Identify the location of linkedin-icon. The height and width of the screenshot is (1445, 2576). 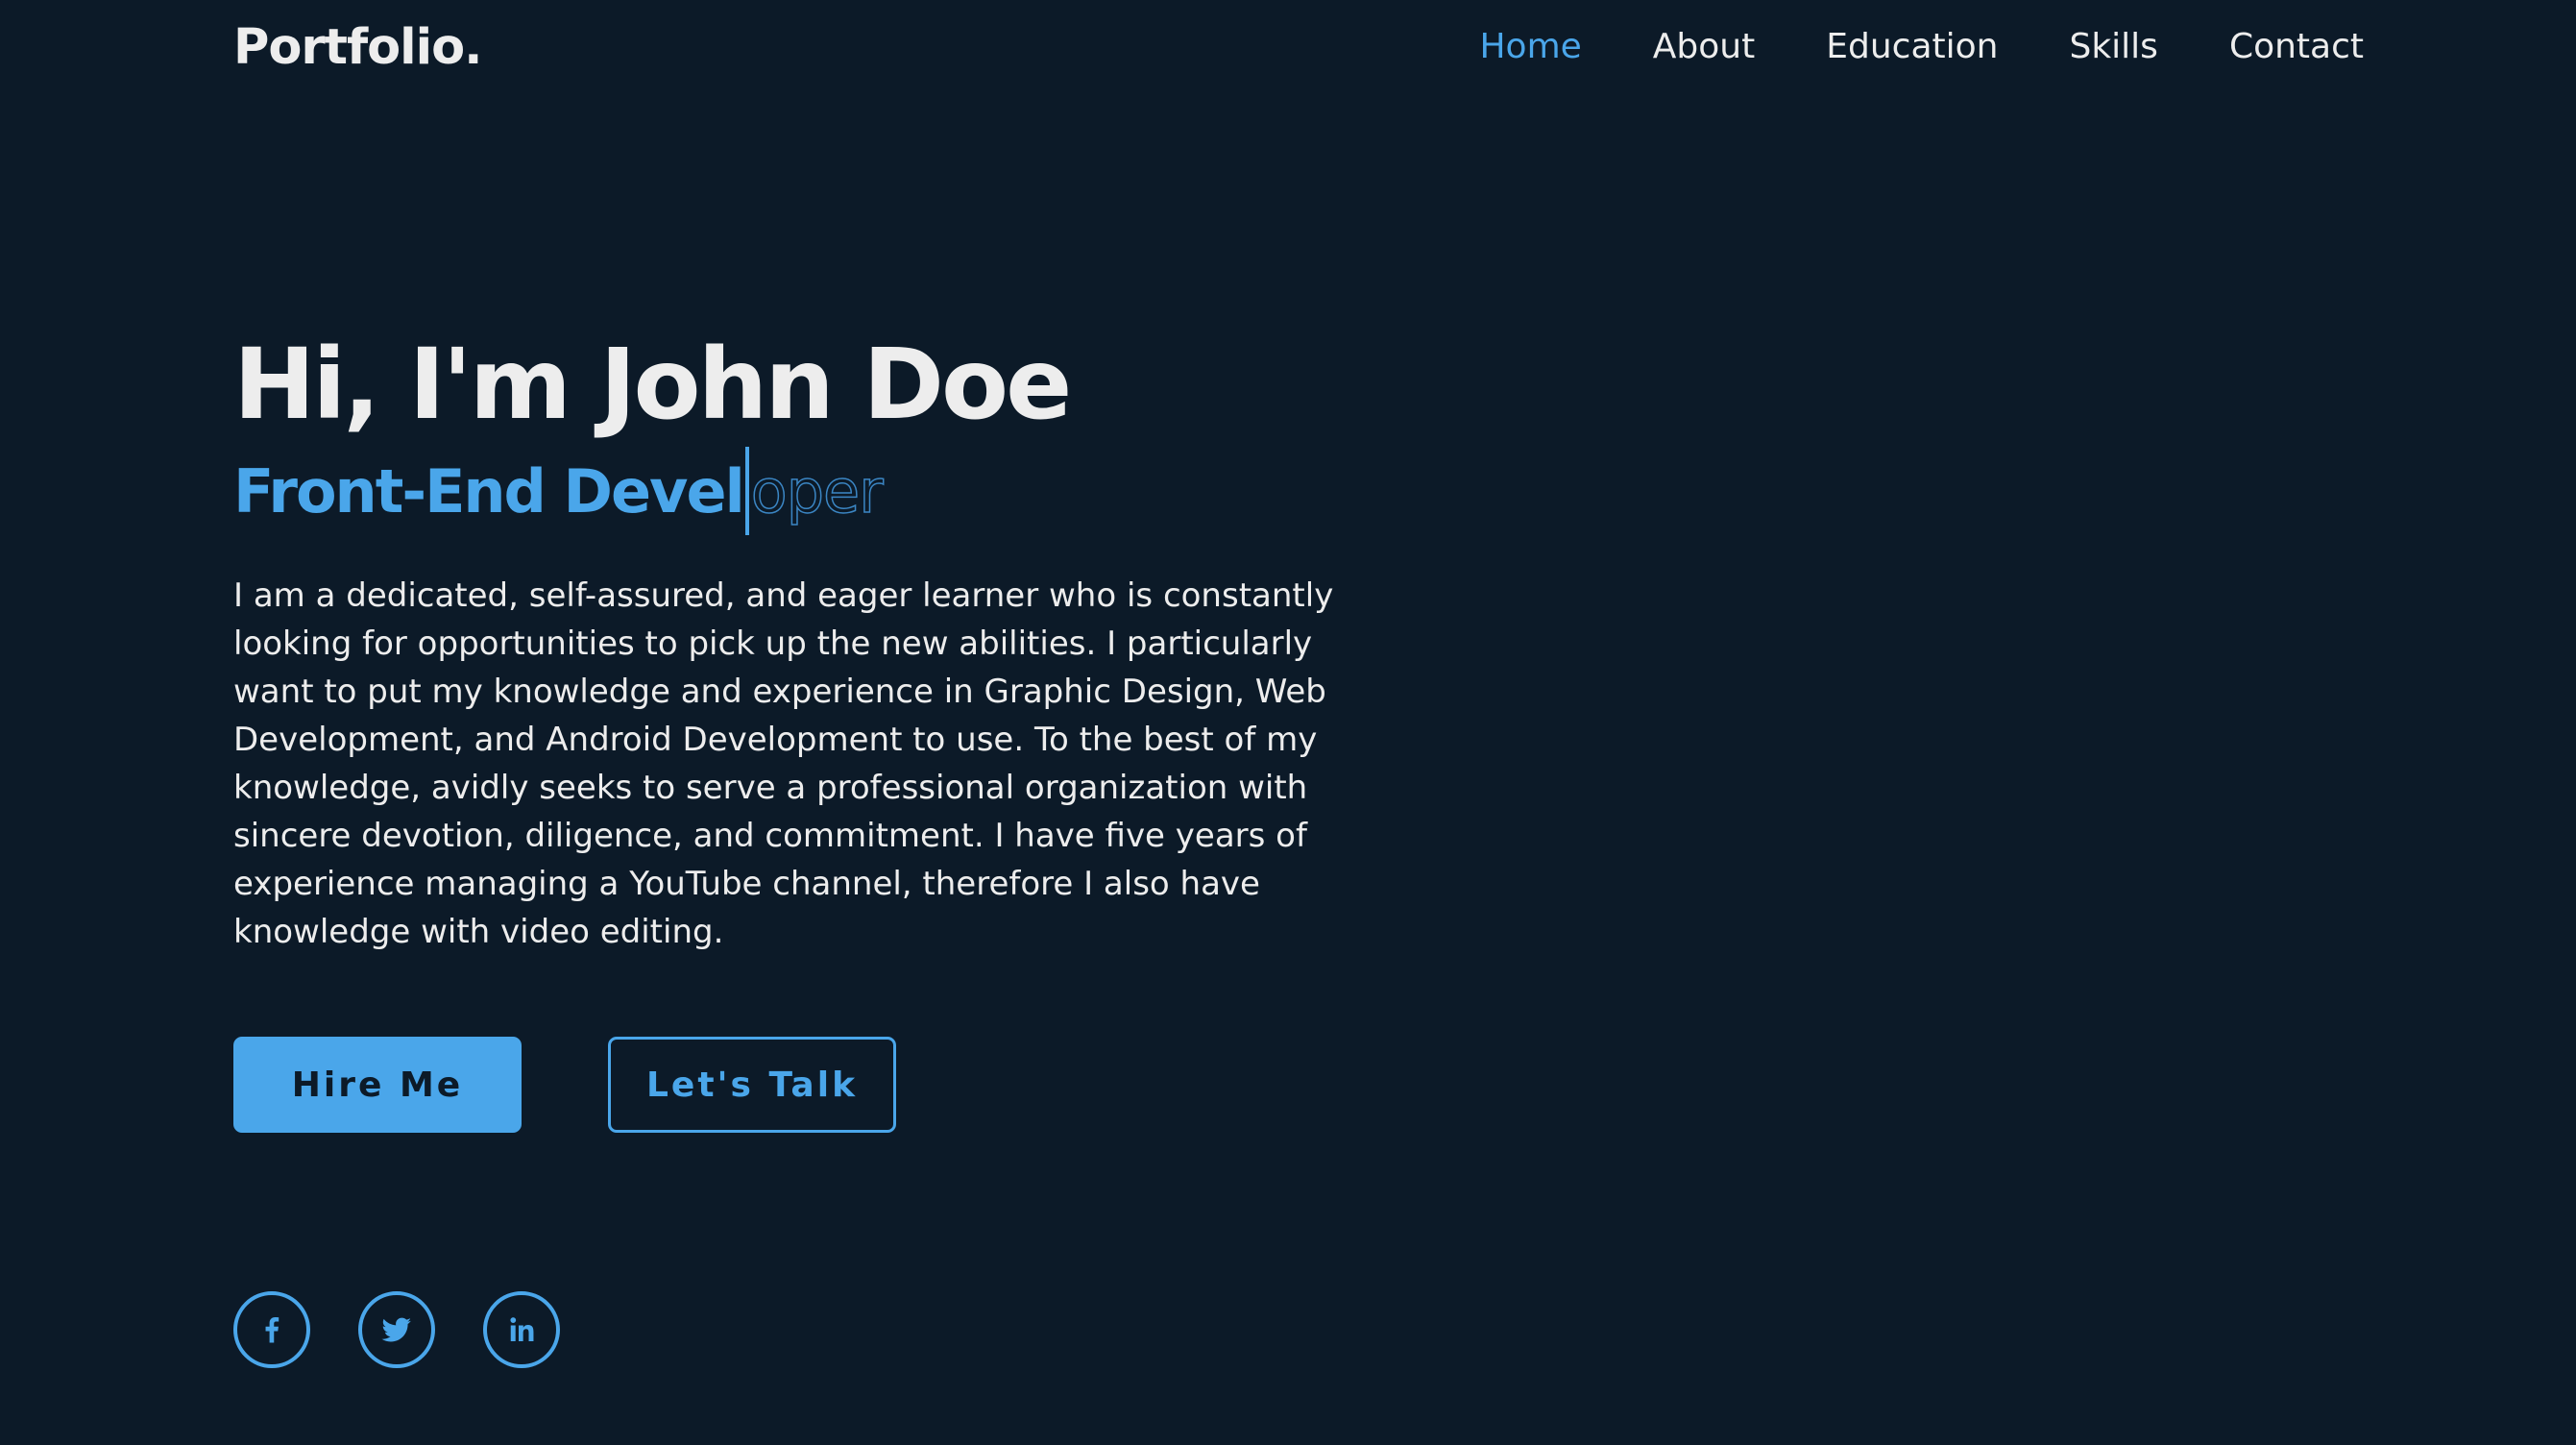
(522, 1329).